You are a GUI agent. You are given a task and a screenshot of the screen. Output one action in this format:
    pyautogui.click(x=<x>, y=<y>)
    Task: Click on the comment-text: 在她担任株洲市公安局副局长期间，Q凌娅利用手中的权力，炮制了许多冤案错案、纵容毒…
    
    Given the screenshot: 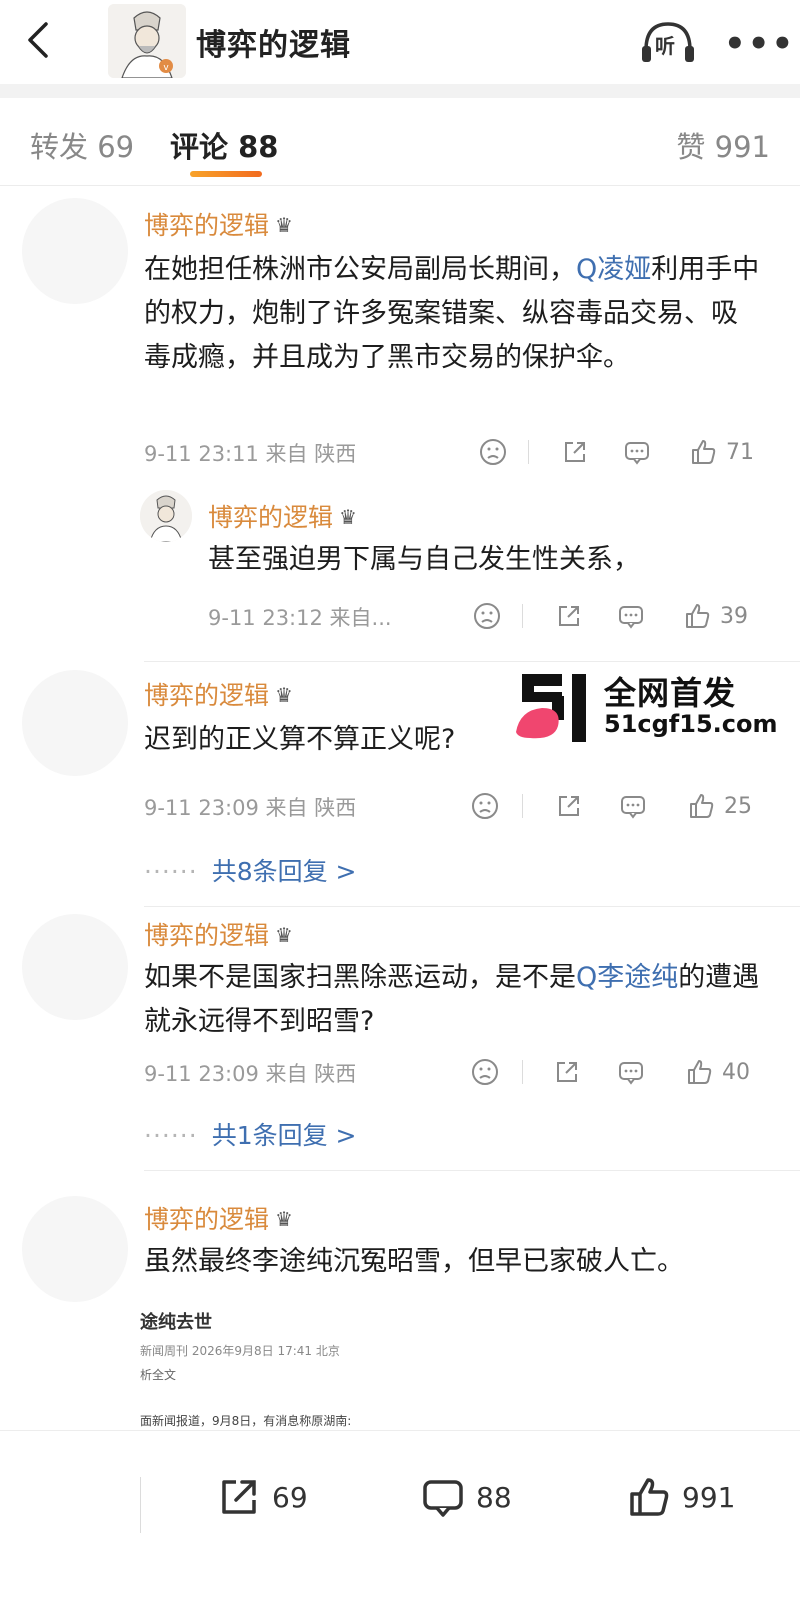 What is the action you would take?
    pyautogui.click(x=452, y=313)
    